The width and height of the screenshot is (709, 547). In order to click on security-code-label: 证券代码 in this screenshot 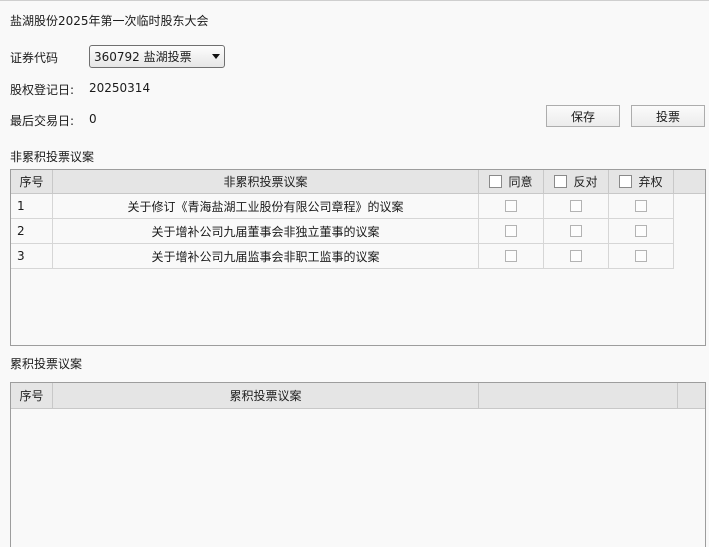, I will do `click(34, 58)`.